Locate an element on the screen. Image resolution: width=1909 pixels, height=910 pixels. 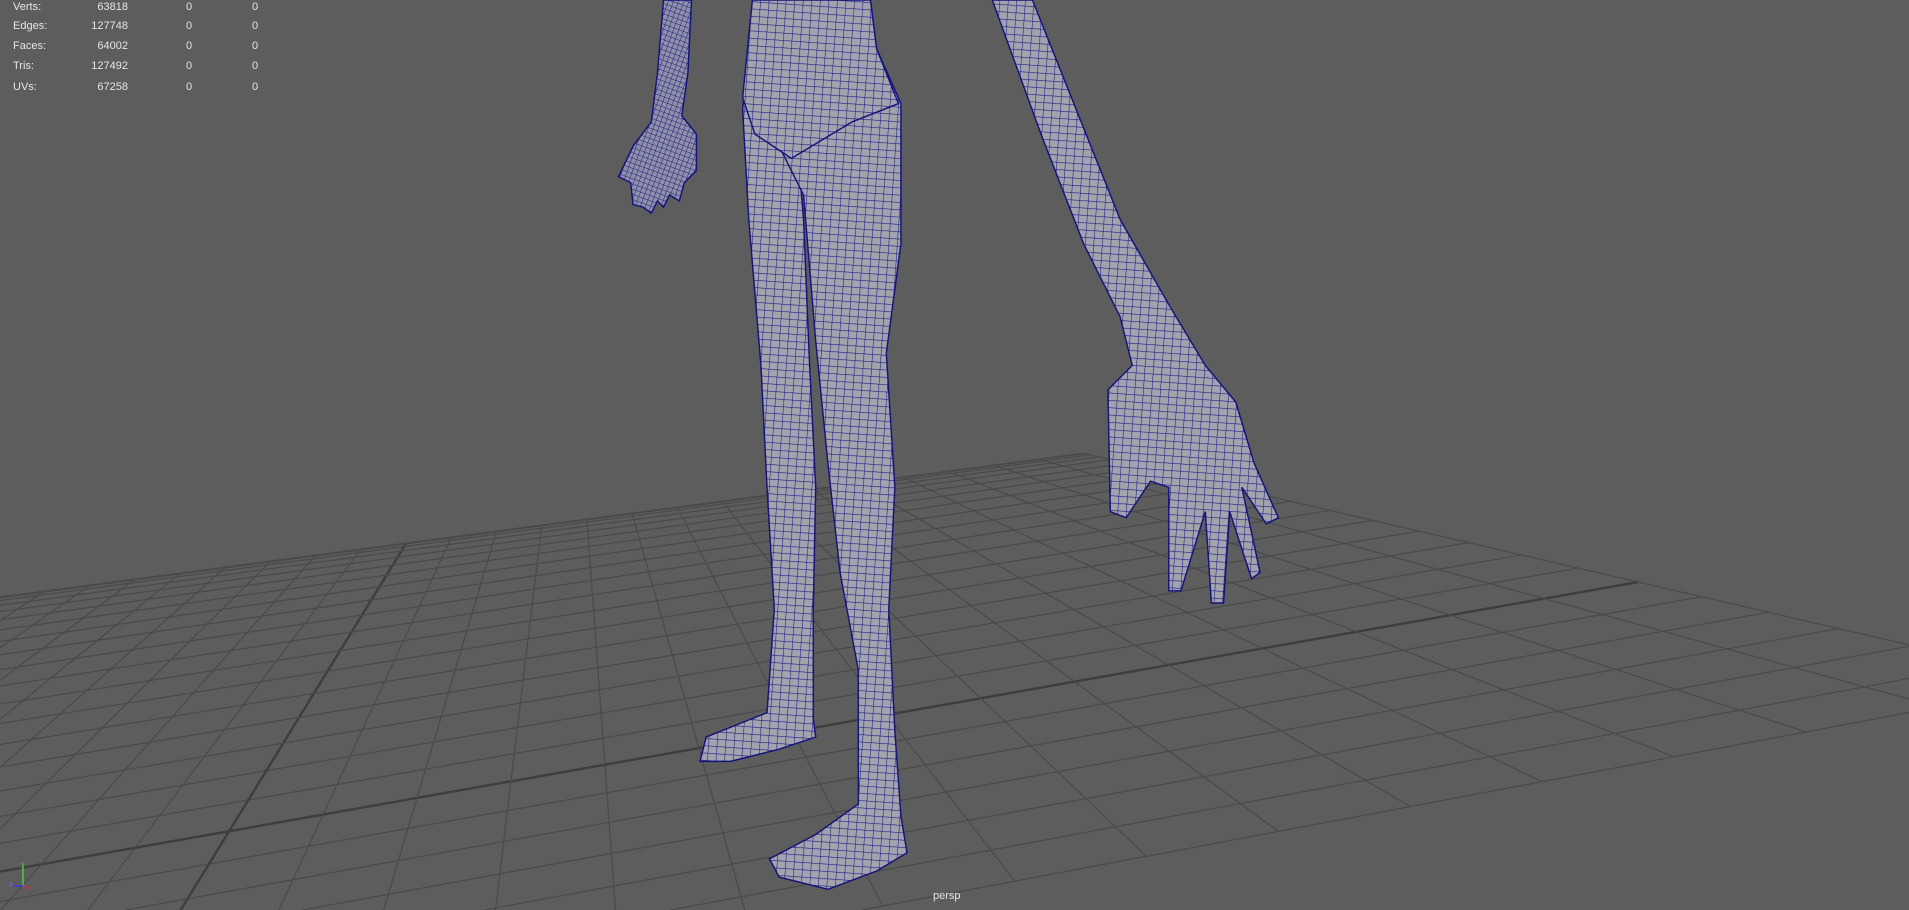
stat-label: UVs: is located at coordinates (25, 87).